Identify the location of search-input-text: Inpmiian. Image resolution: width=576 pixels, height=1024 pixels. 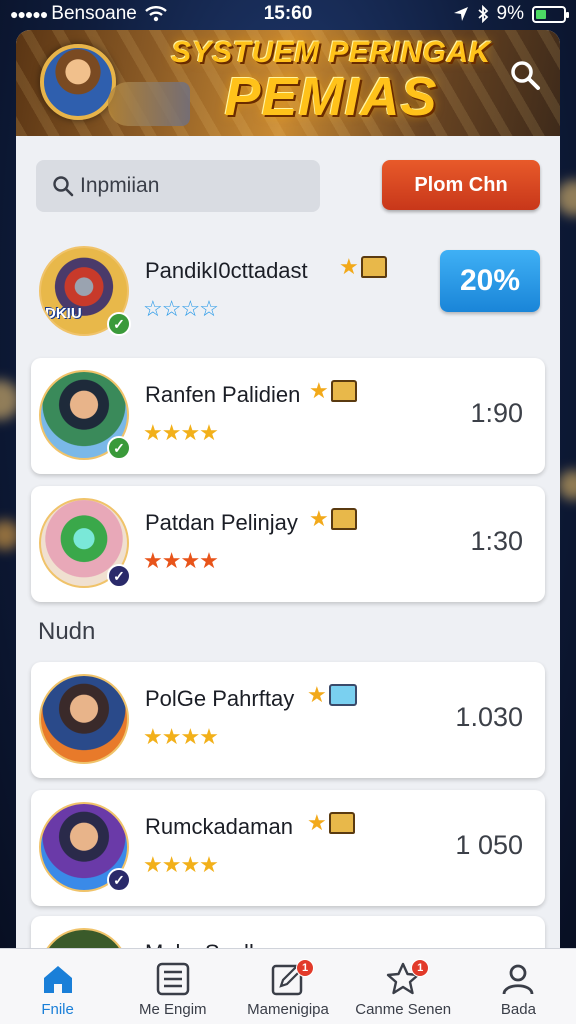
(120, 185).